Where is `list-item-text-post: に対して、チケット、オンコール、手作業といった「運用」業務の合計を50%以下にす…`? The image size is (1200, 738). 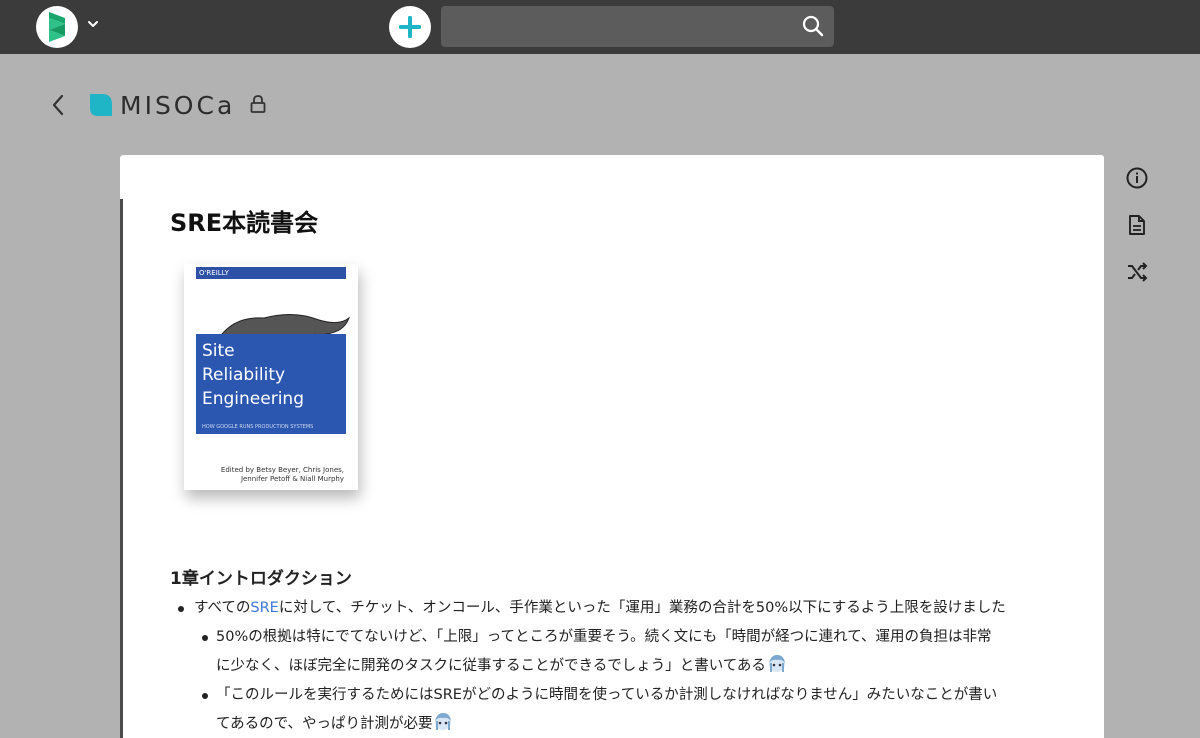
list-item-text-post: に対して、チケット、オンコール、手作業といった「運用」業務の合計を50%以下にす… is located at coordinates (642, 608).